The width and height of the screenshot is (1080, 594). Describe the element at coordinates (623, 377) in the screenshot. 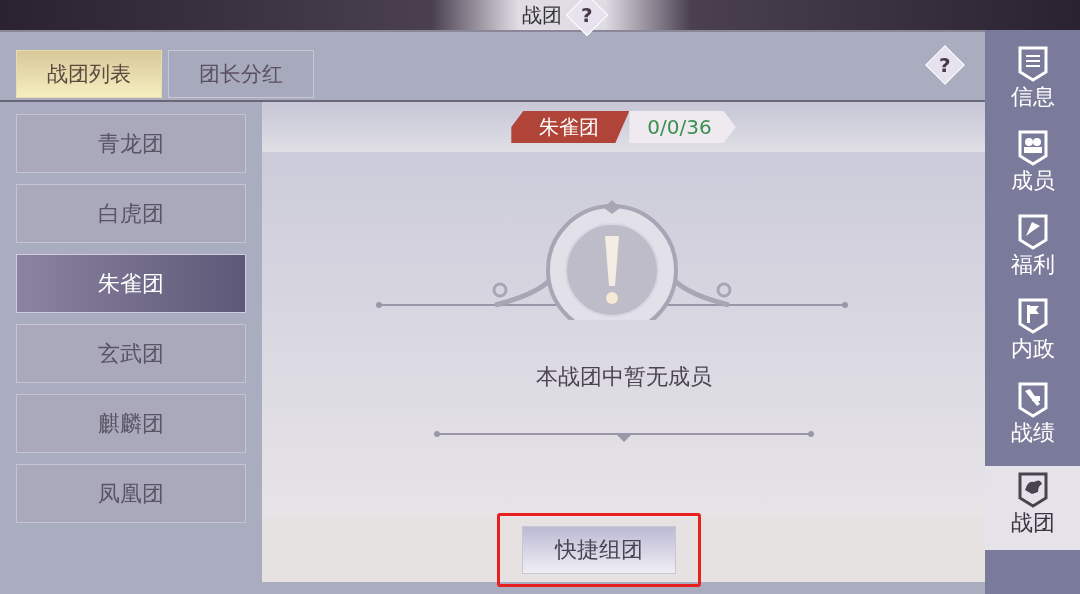

I see `empty-message: 本战团中暂无成员` at that location.